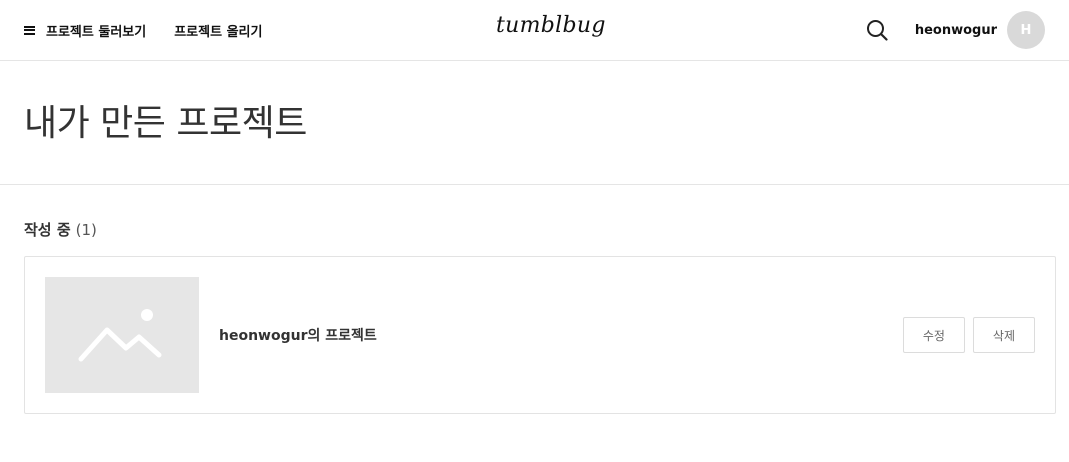 The height and width of the screenshot is (462, 1069). What do you see at coordinates (29, 30) in the screenshot?
I see `menu-icon` at bounding box center [29, 30].